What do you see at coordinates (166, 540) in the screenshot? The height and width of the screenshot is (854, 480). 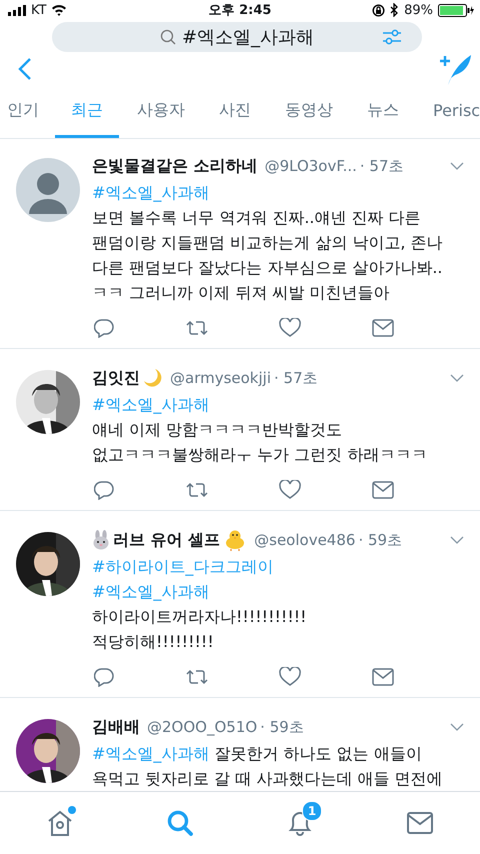 I see `user-name: 러브 유어 셀프` at bounding box center [166, 540].